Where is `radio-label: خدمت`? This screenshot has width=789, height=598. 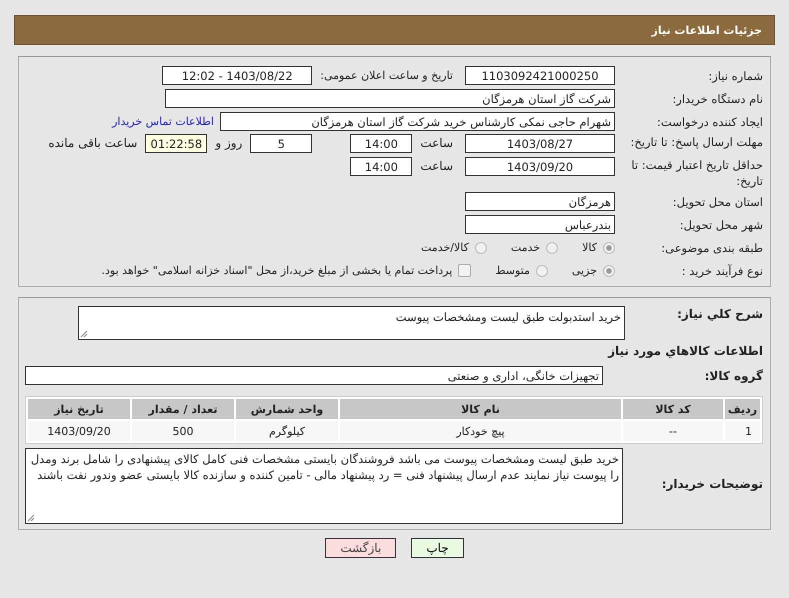
radio-label: خدمت is located at coordinates (525, 247).